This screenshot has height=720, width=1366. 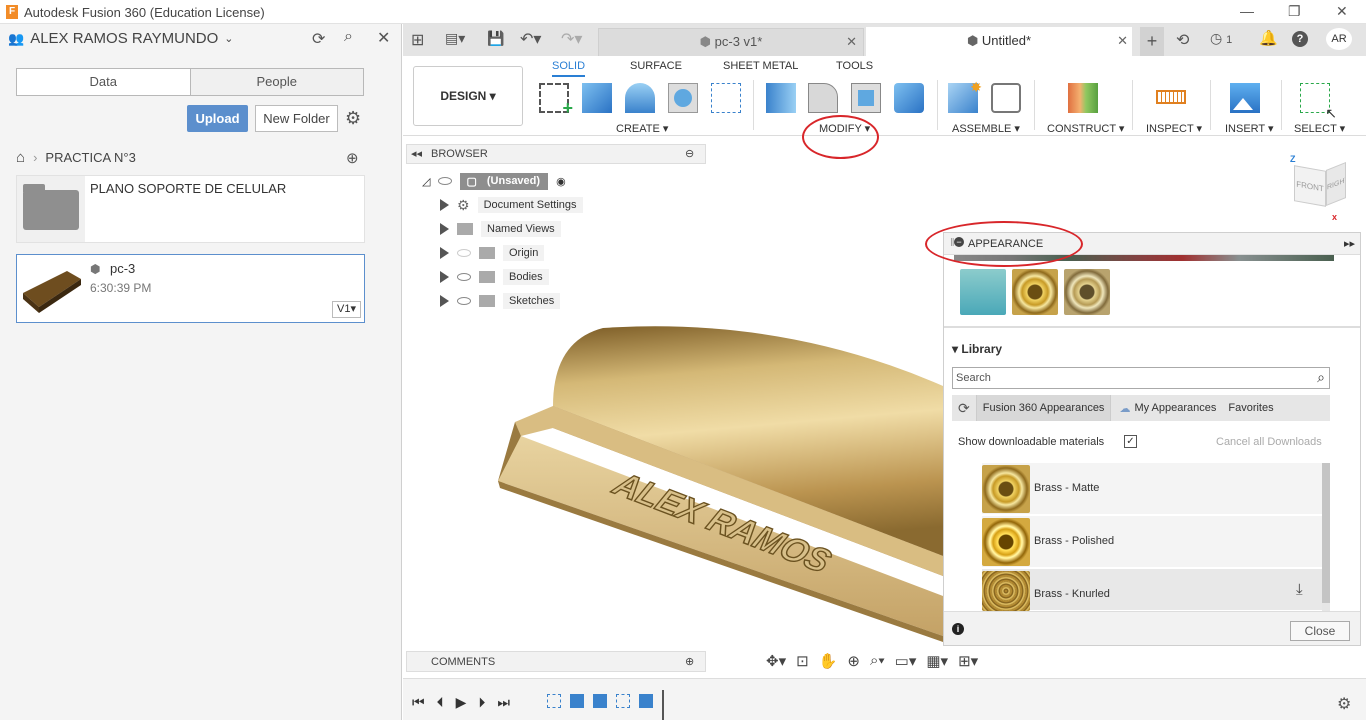 What do you see at coordinates (1083, 98) in the screenshot?
I see `offset-plane-icon` at bounding box center [1083, 98].